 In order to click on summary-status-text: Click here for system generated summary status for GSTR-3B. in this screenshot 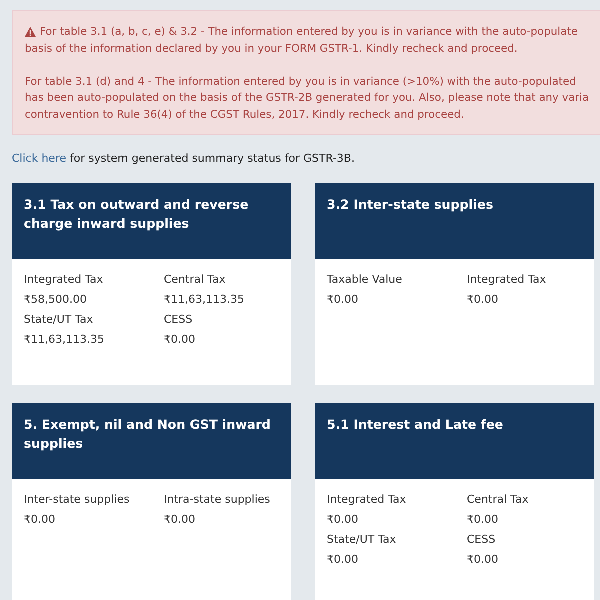, I will do `click(183, 159)`.